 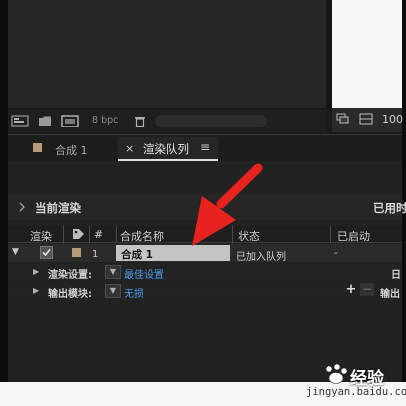 What do you see at coordinates (356, 392) in the screenshot?
I see `watermark-url: jingyan.baidu.com` at bounding box center [356, 392].